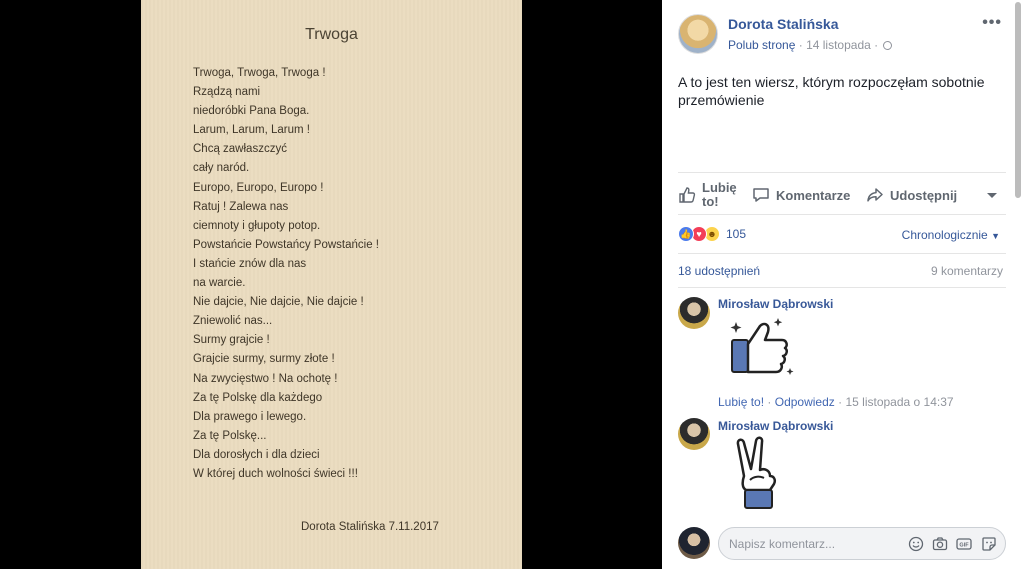 The image size is (1022, 569). Describe the element at coordinates (240, 149) in the screenshot. I see `poem-line: Chcą zawłaszczyć` at that location.